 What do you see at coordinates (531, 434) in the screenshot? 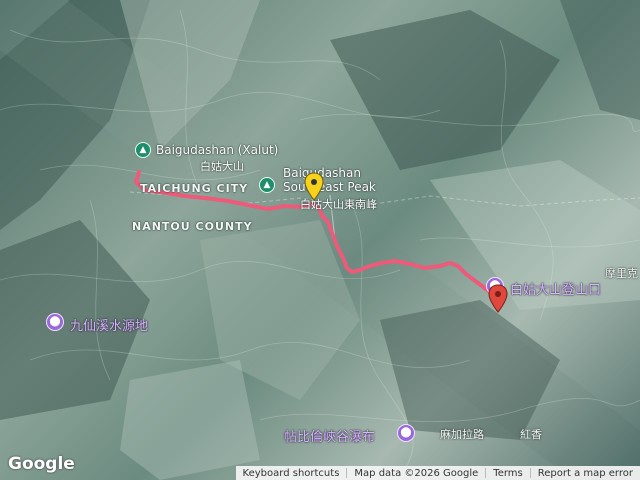
I see `place-label-hongxiang: 紅香` at bounding box center [531, 434].